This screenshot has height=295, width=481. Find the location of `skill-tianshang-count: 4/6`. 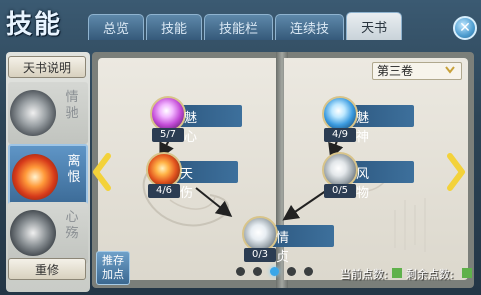

skill-tianshang-count: 4/6 is located at coordinates (164, 191).